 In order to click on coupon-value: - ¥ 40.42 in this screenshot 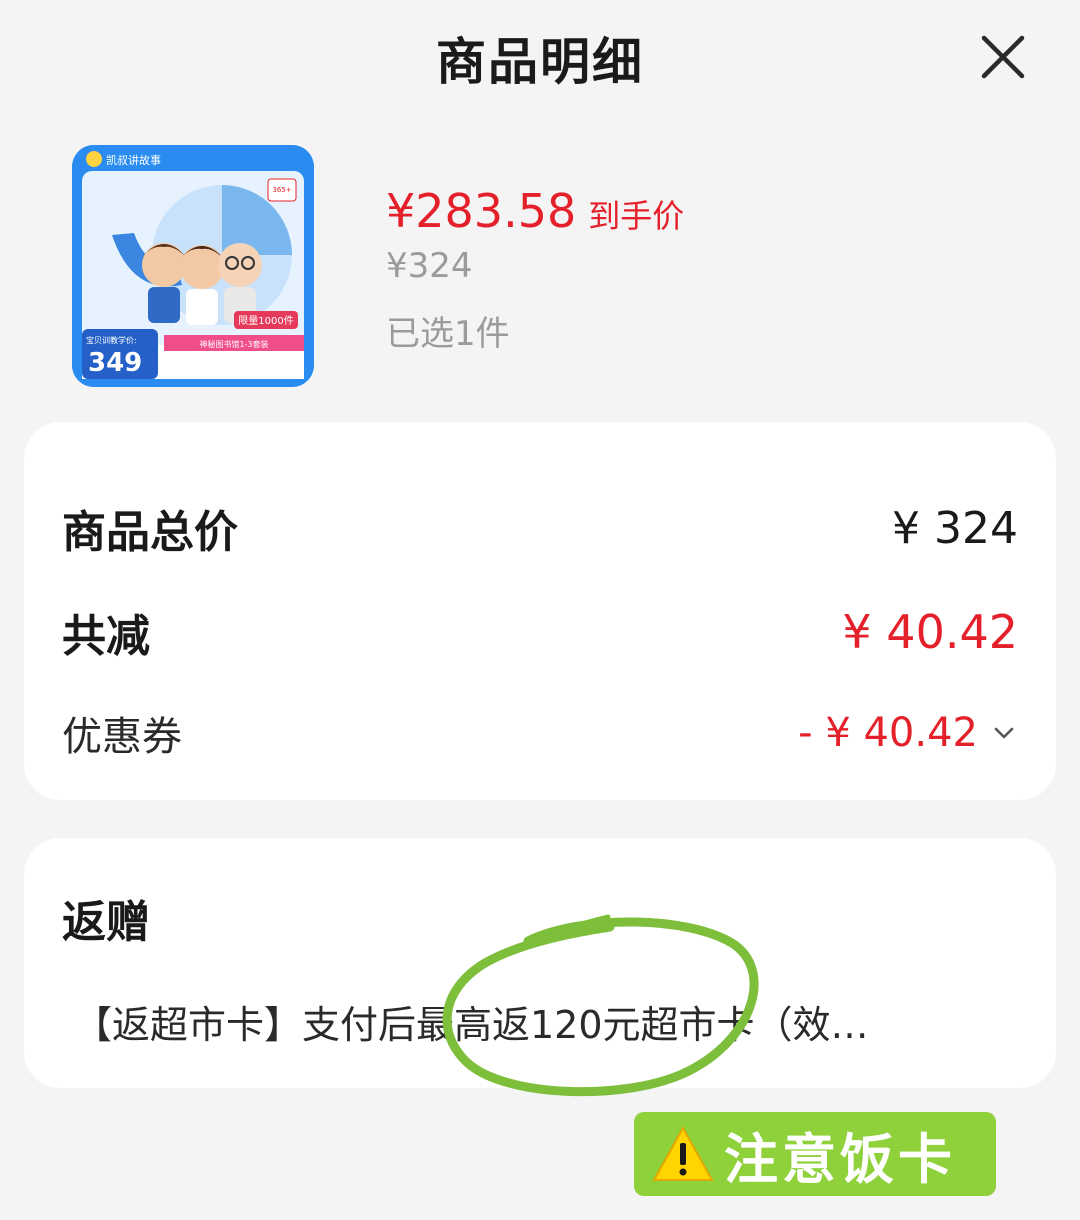, I will do `click(888, 733)`.